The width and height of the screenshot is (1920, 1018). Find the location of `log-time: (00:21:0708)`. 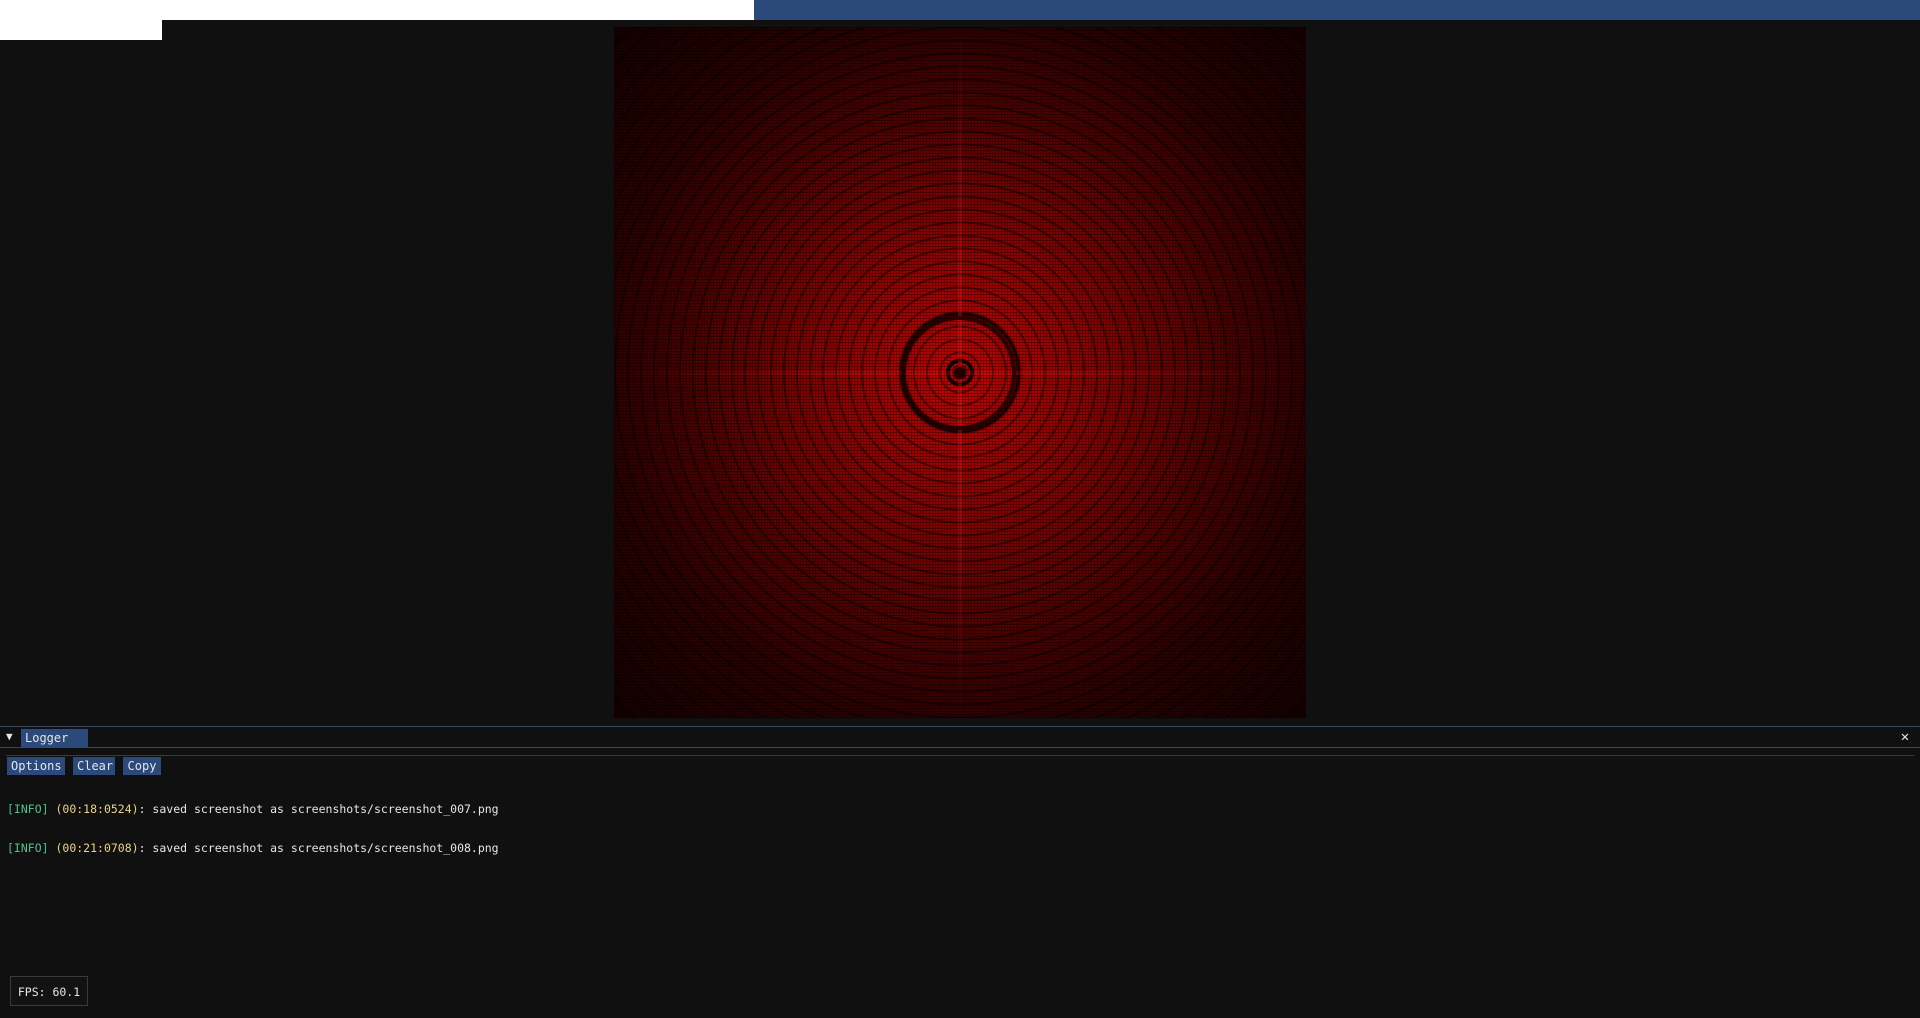

log-time: (00:21:0708) is located at coordinates (97, 848).